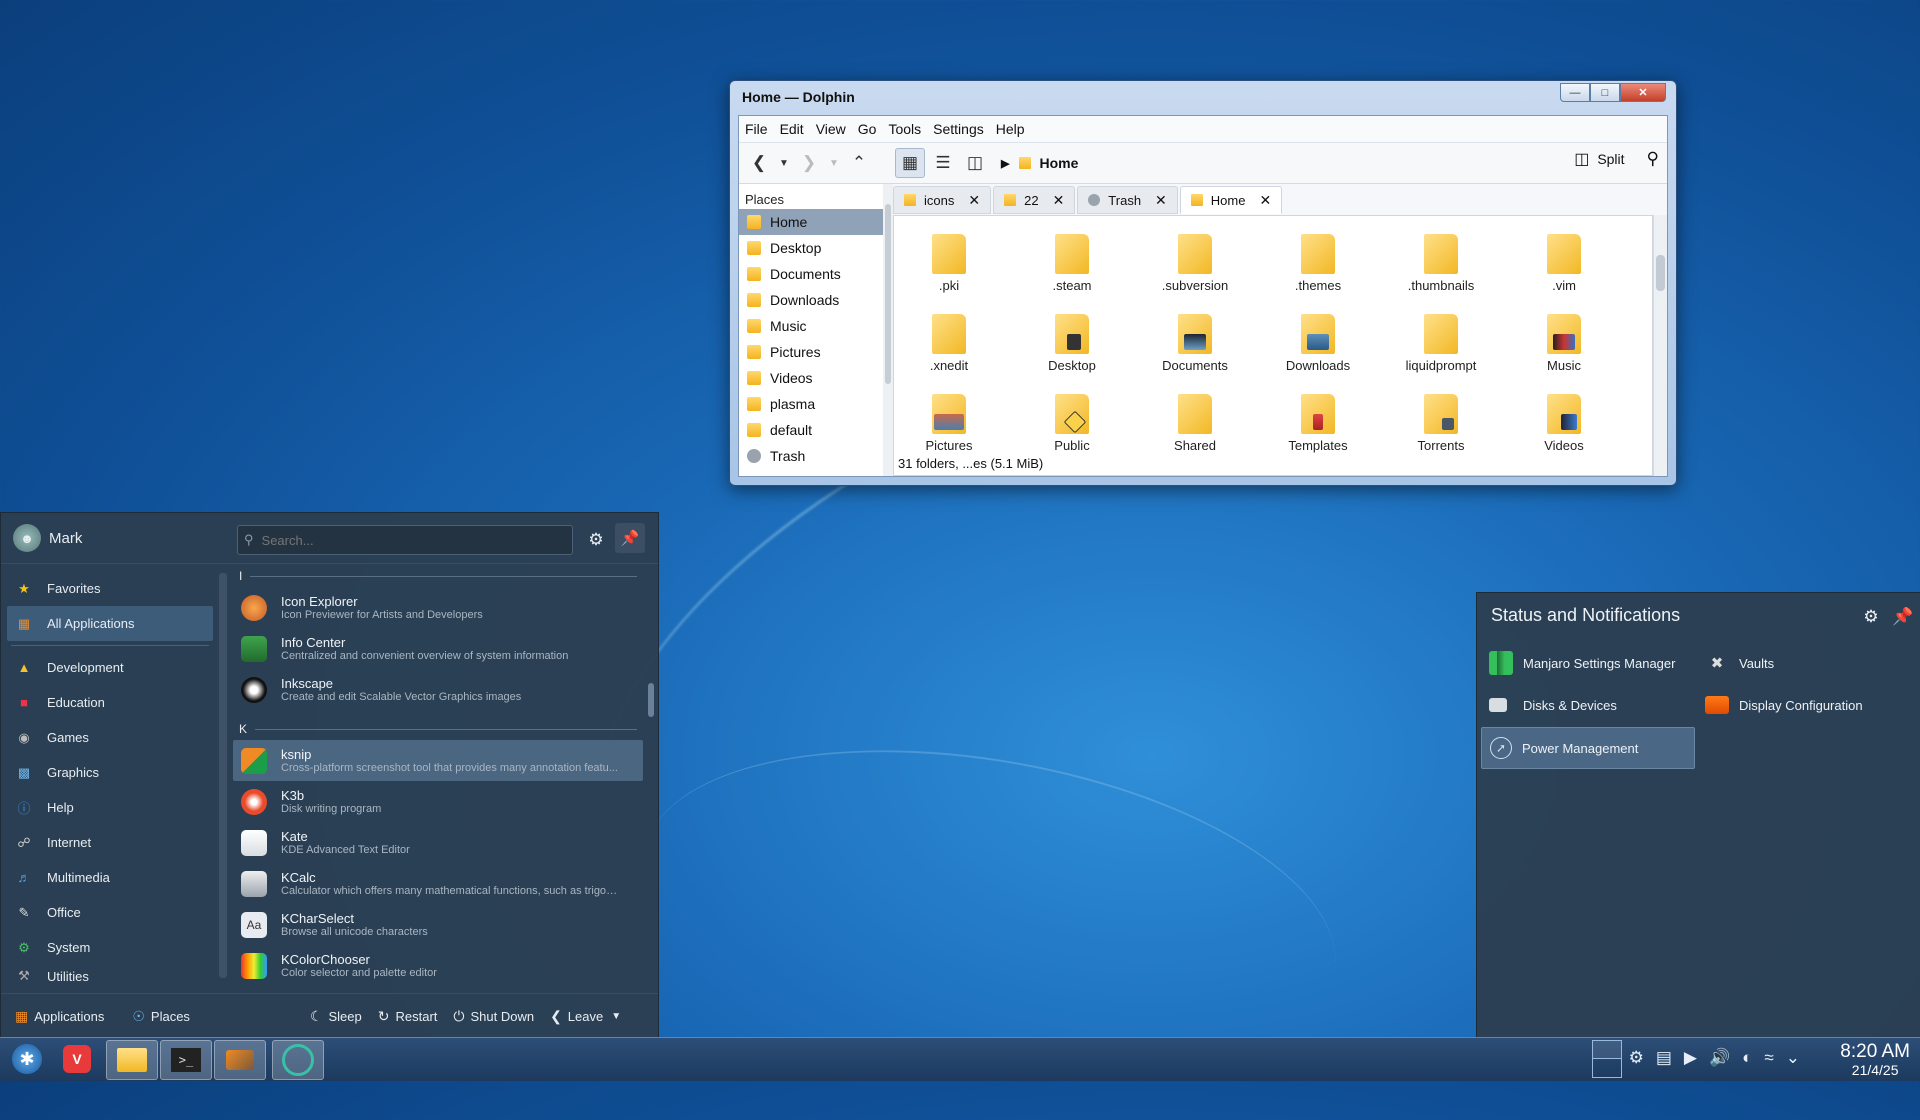 The width and height of the screenshot is (1920, 1120). Describe the element at coordinates (438, 842) in the screenshot. I see `app-kate: Kate KDE Advanced Text Editor` at that location.